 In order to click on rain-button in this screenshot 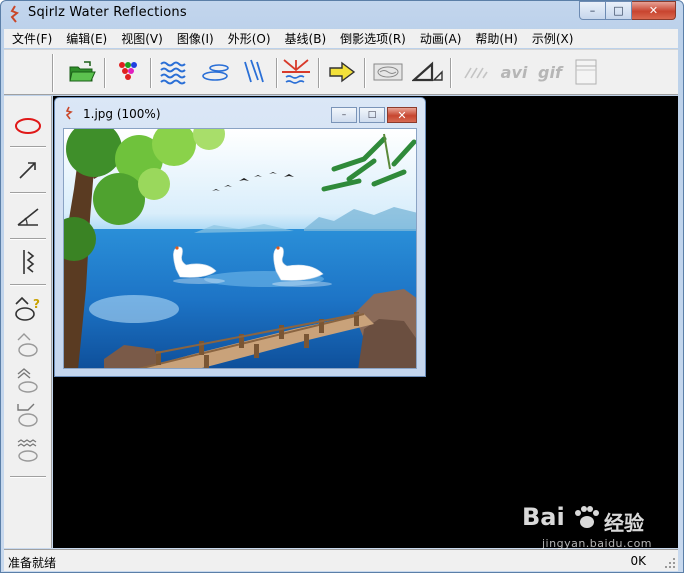, I will do `click(254, 72)`.